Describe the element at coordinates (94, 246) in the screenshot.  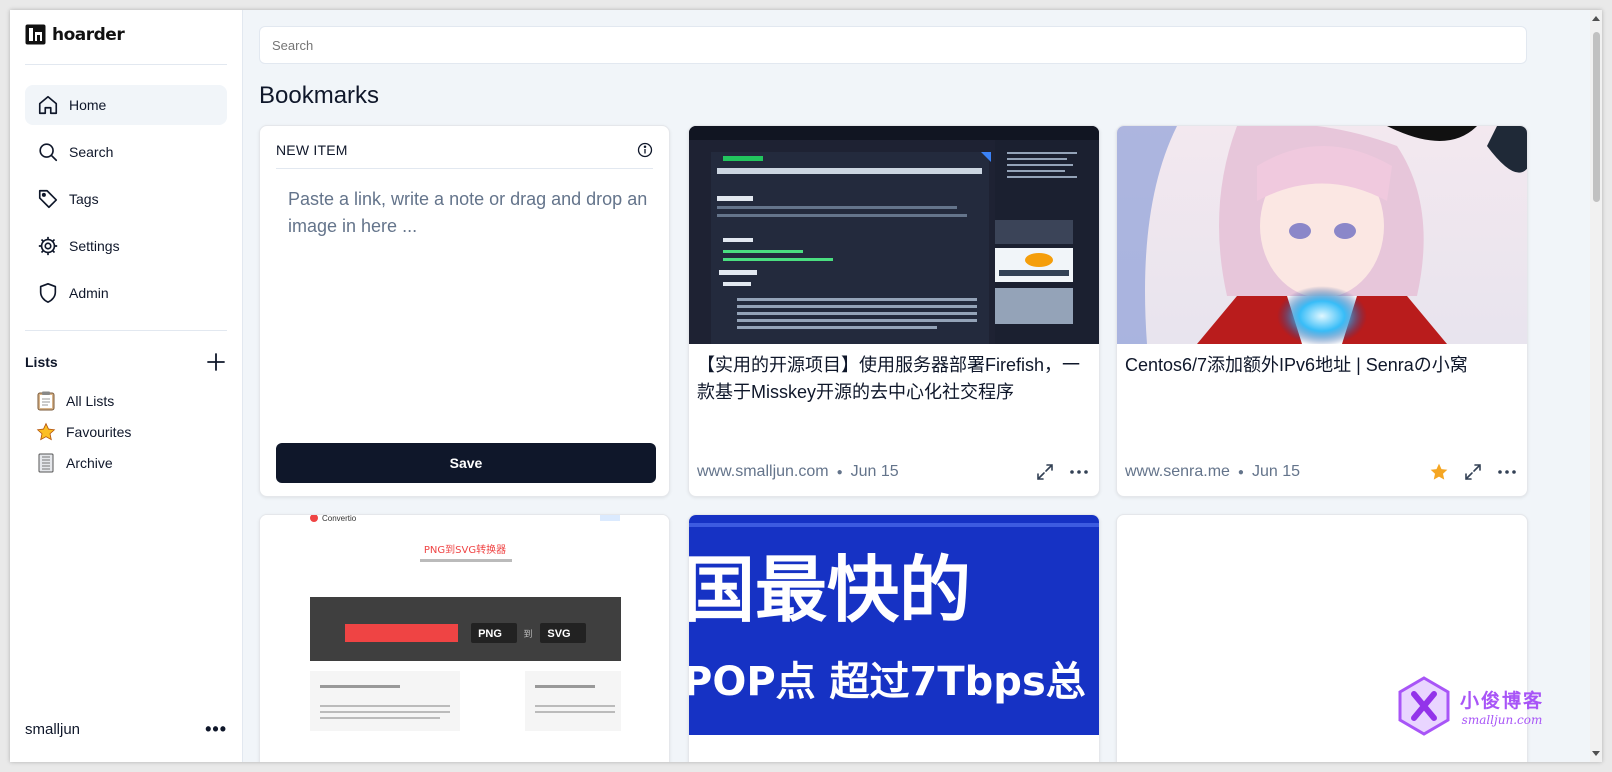
I see `sidebar-item-label: Settings` at that location.